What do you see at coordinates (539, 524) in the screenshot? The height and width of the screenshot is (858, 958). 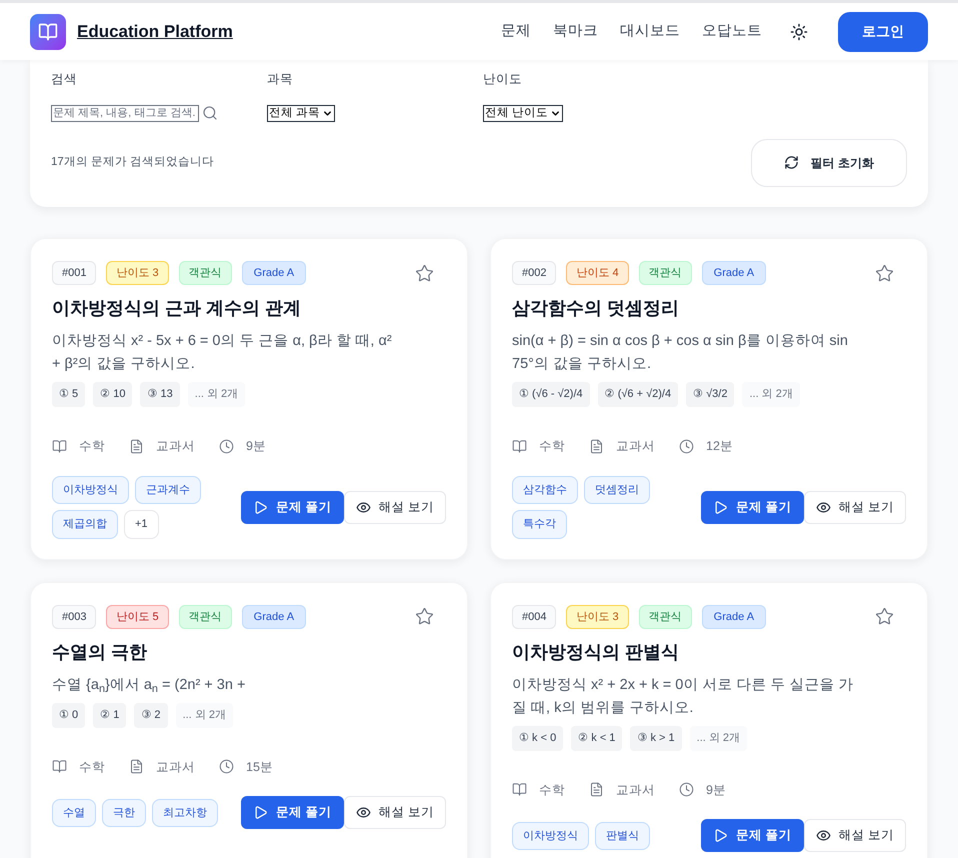 I see `tag-chip: 특수각` at bounding box center [539, 524].